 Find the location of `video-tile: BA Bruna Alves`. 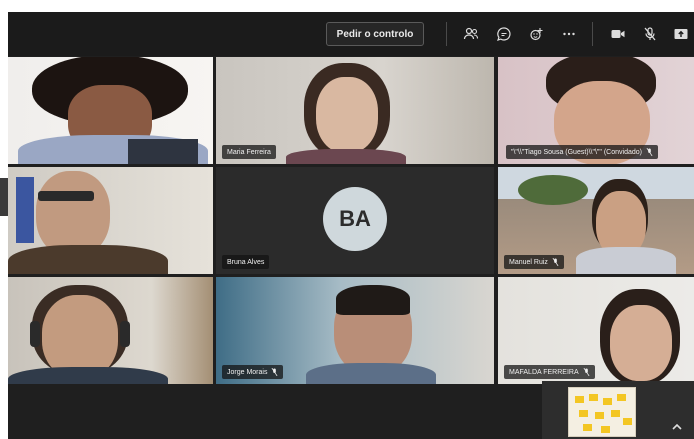

video-tile: BA Bruna Alves is located at coordinates (355, 220).